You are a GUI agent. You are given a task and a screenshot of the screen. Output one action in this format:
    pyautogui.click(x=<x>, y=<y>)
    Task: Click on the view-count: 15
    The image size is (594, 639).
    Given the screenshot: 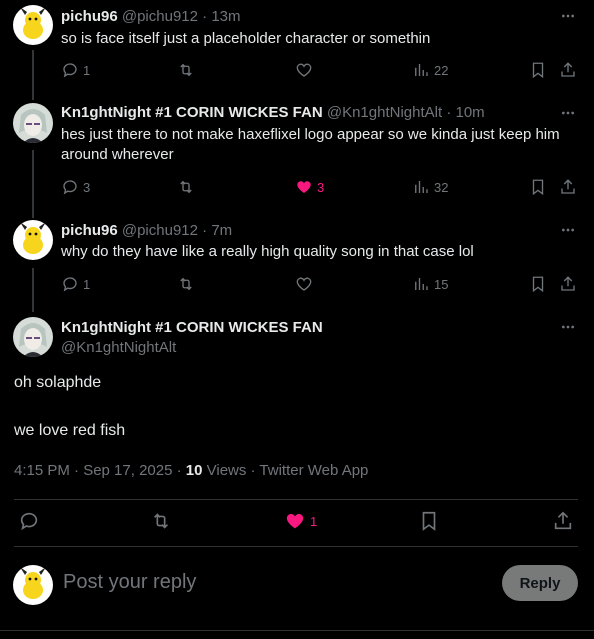 What is the action you would take?
    pyautogui.click(x=441, y=284)
    